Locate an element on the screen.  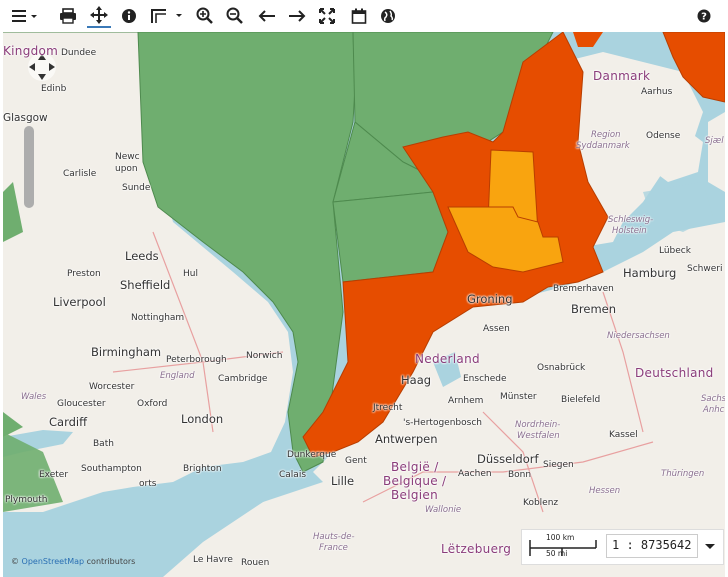
label-edinburgh: Edinb is located at coordinates (54, 89).